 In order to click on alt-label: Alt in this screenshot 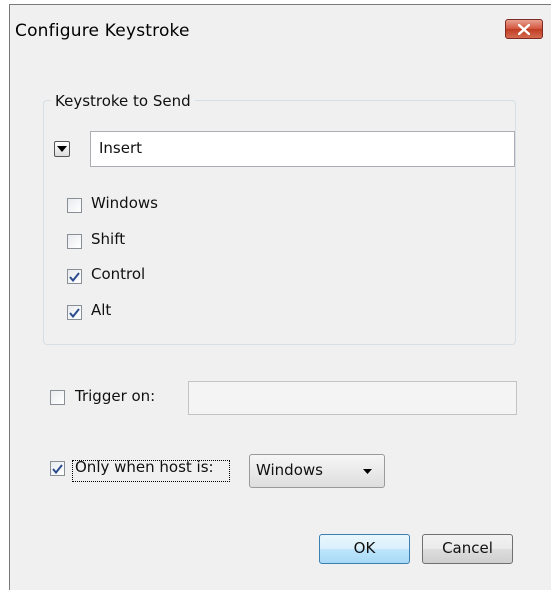, I will do `click(101, 310)`.